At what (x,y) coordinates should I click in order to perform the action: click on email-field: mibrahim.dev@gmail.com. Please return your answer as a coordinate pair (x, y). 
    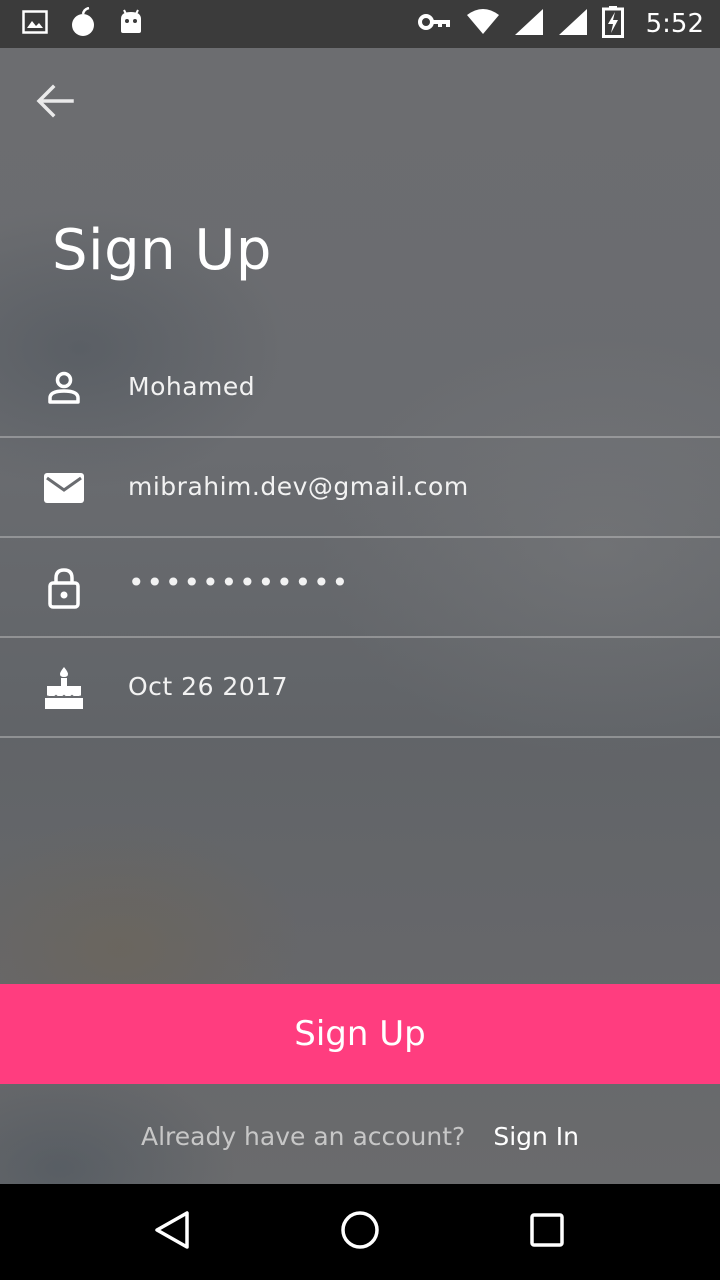
    Looking at the image, I should click on (360, 488).